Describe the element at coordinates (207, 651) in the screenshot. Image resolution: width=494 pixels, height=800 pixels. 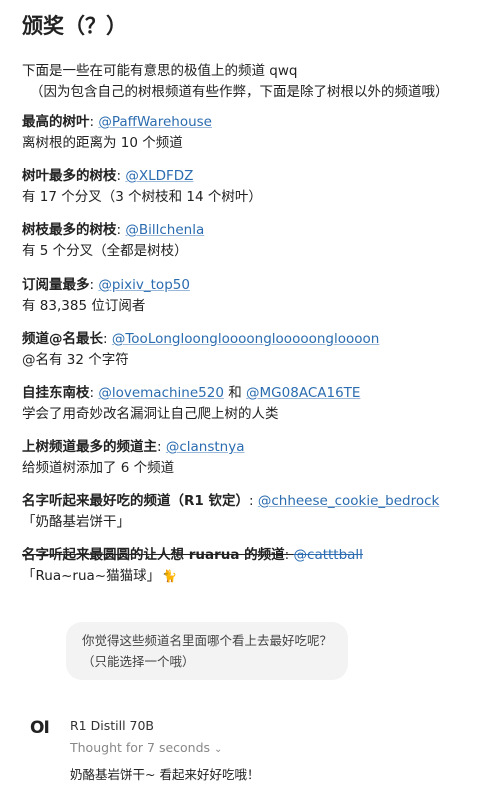
I see `user-question-bubble: 你觉得这些频道名里面哪个看上去最好吃呢？（只能选择一个哦）` at that location.